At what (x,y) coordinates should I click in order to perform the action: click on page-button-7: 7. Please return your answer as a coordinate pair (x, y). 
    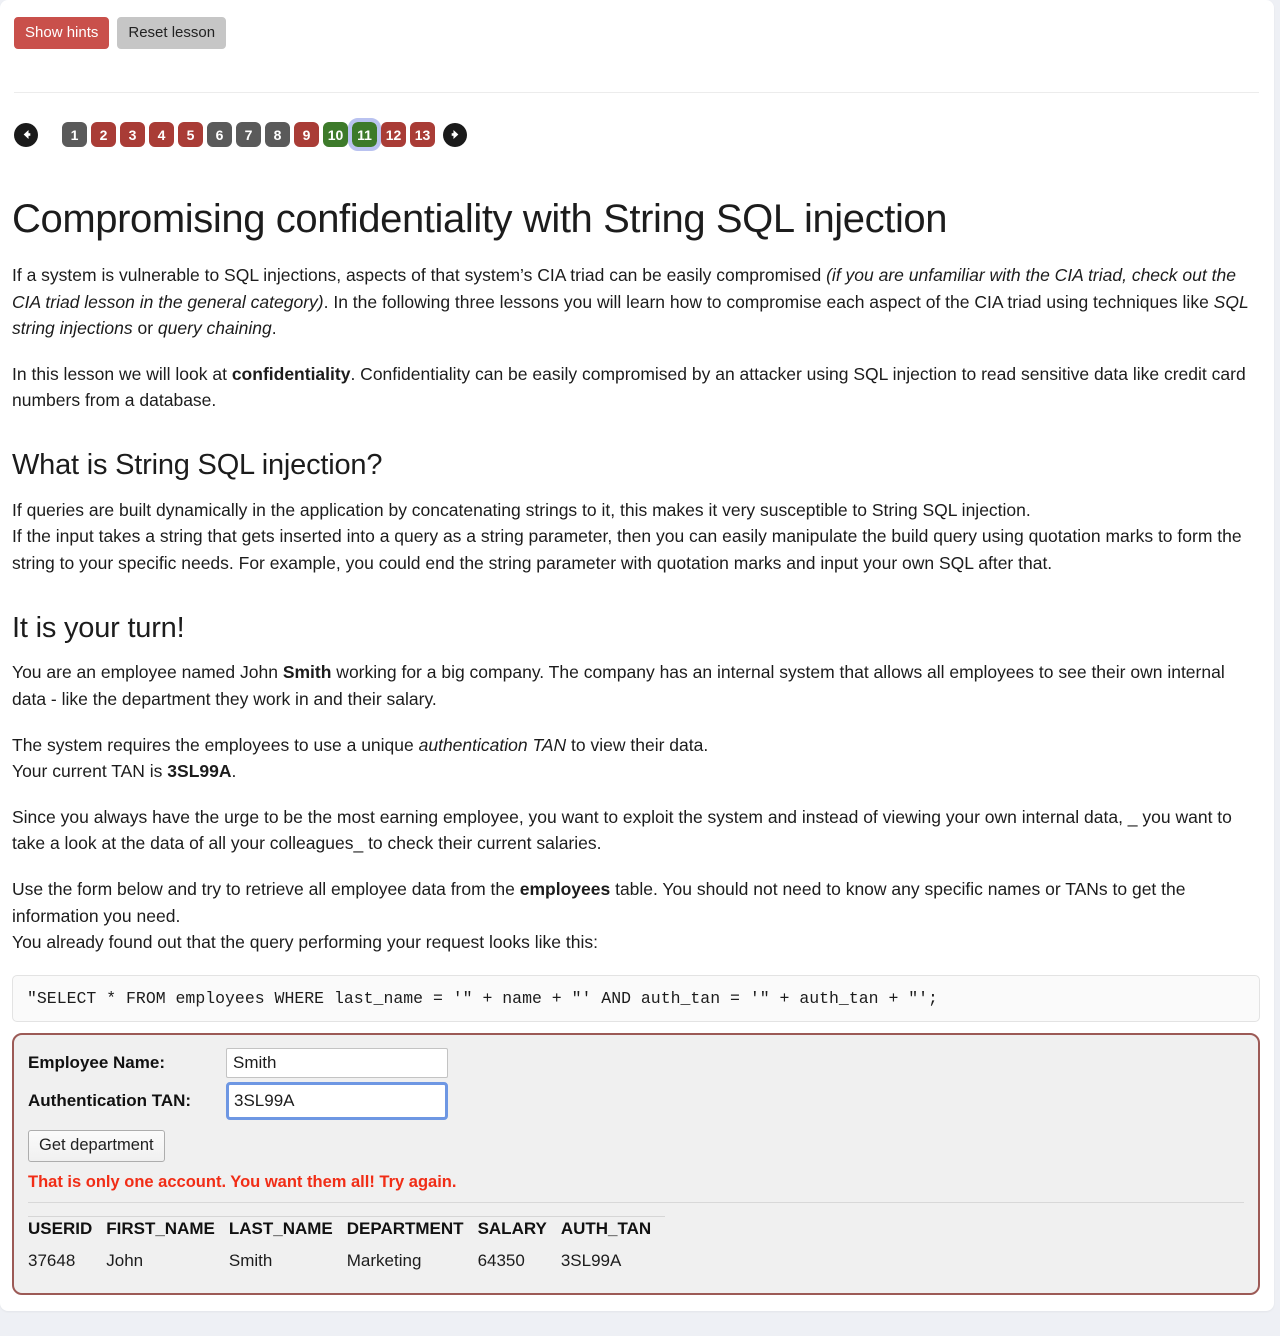
    Looking at the image, I should click on (248, 134).